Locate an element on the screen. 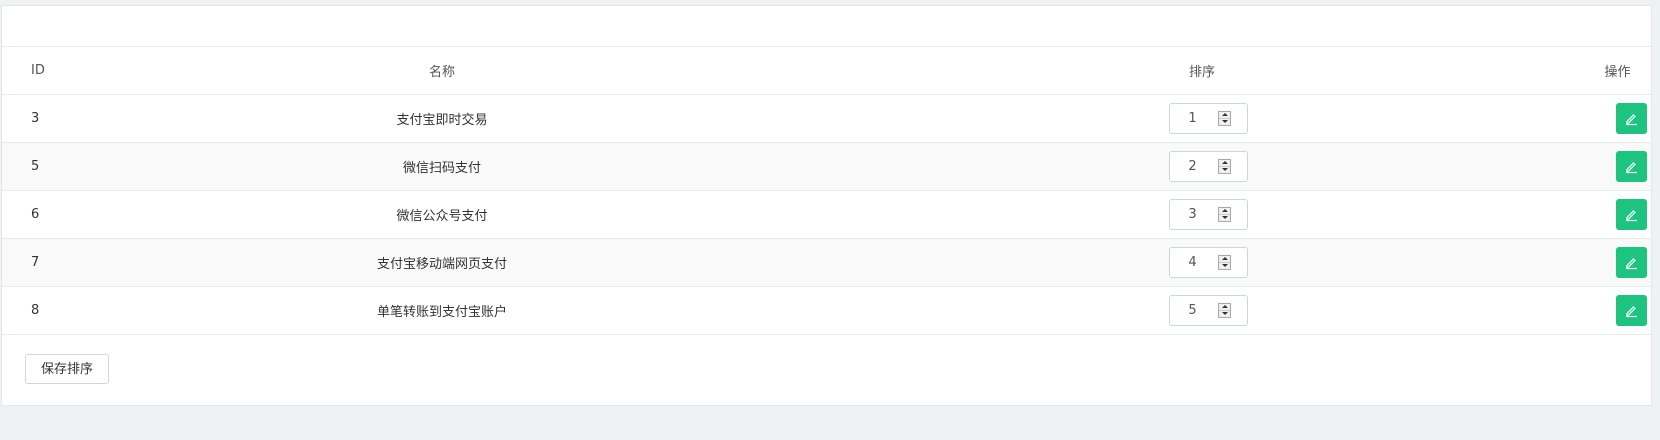 The width and height of the screenshot is (1660, 440). table-row: 5 微信扫码支付 is located at coordinates (826, 166).